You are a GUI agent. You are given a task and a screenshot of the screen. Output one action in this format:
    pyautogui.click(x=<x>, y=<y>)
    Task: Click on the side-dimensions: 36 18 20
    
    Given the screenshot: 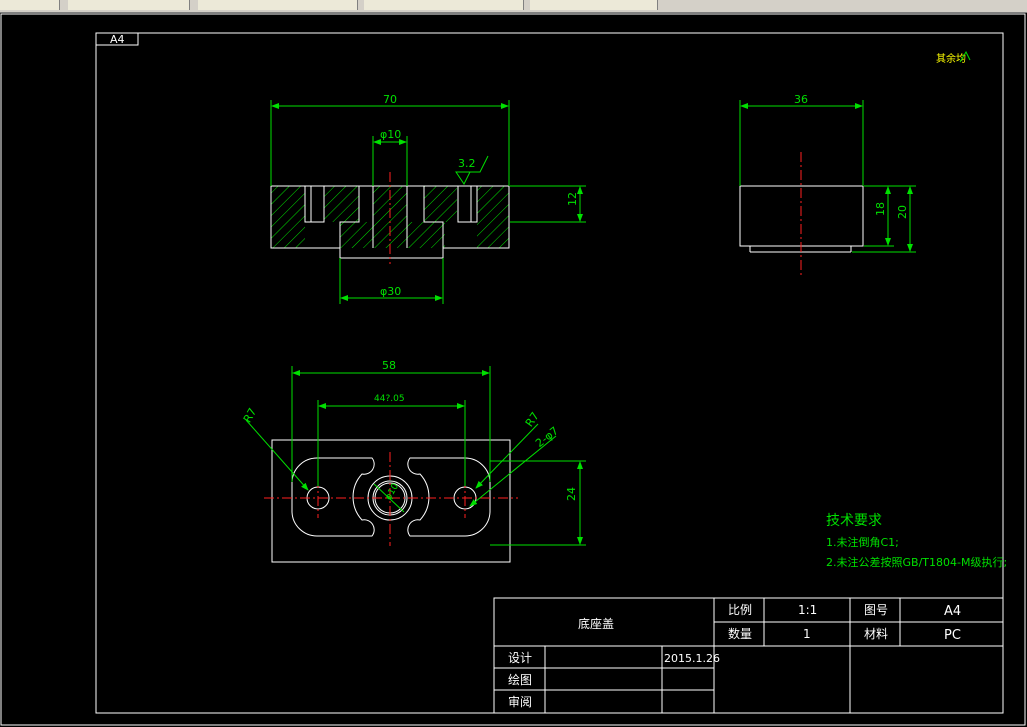 What is the action you would take?
    pyautogui.click(x=827, y=173)
    